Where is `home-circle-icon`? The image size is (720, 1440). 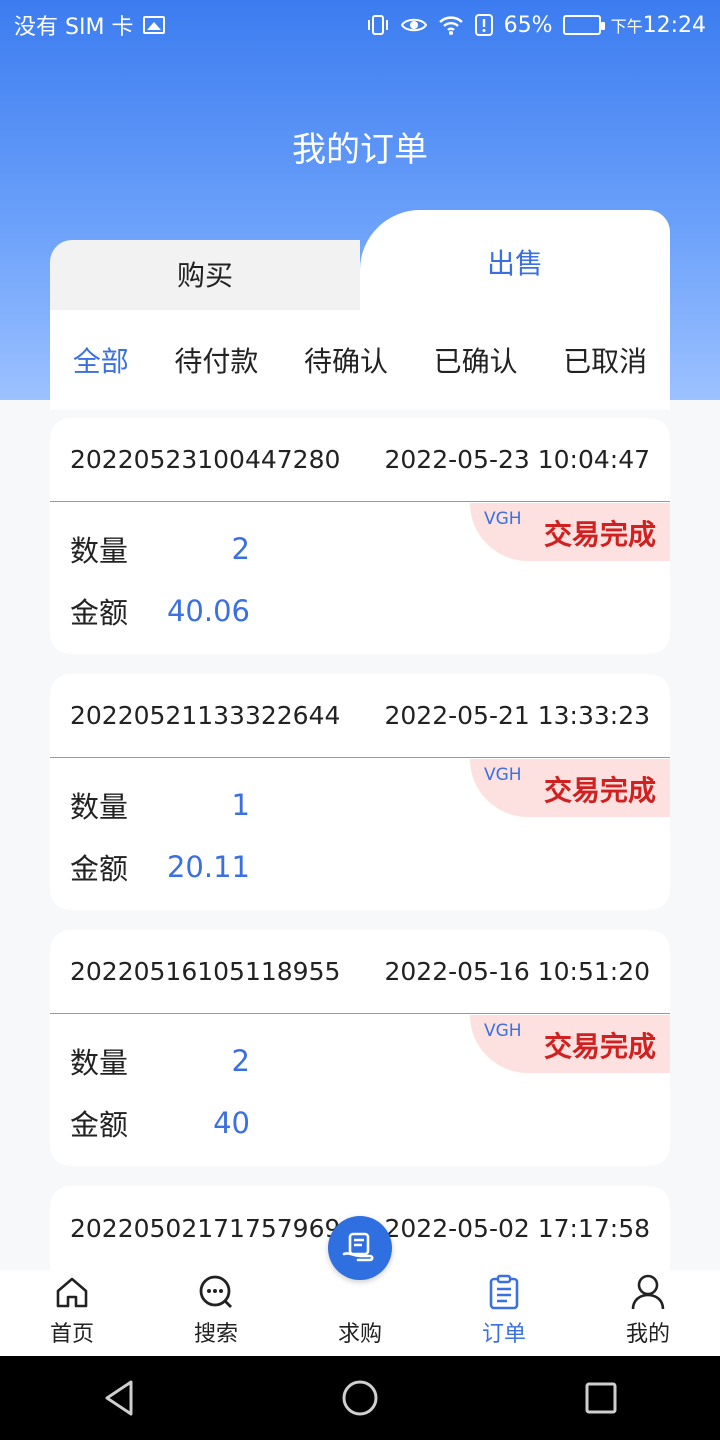
home-circle-icon is located at coordinates (360, 1398).